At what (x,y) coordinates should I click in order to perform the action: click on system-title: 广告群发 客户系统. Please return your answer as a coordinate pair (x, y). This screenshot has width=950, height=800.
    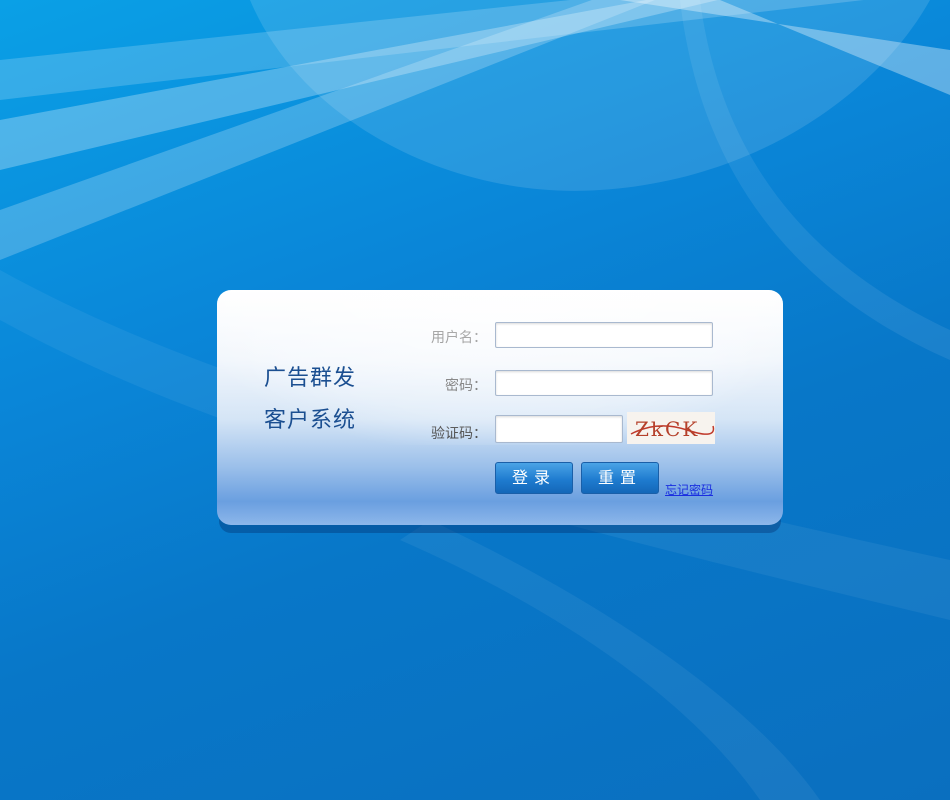
    Looking at the image, I should click on (310, 400).